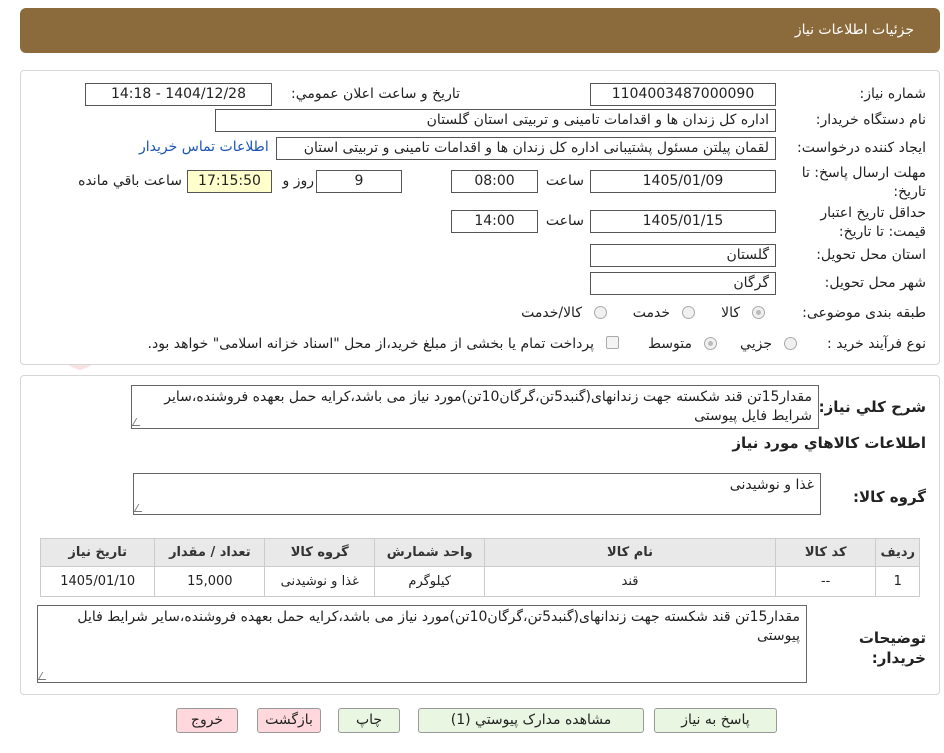  I want to click on category-service-label: خدمت, so click(651, 313).